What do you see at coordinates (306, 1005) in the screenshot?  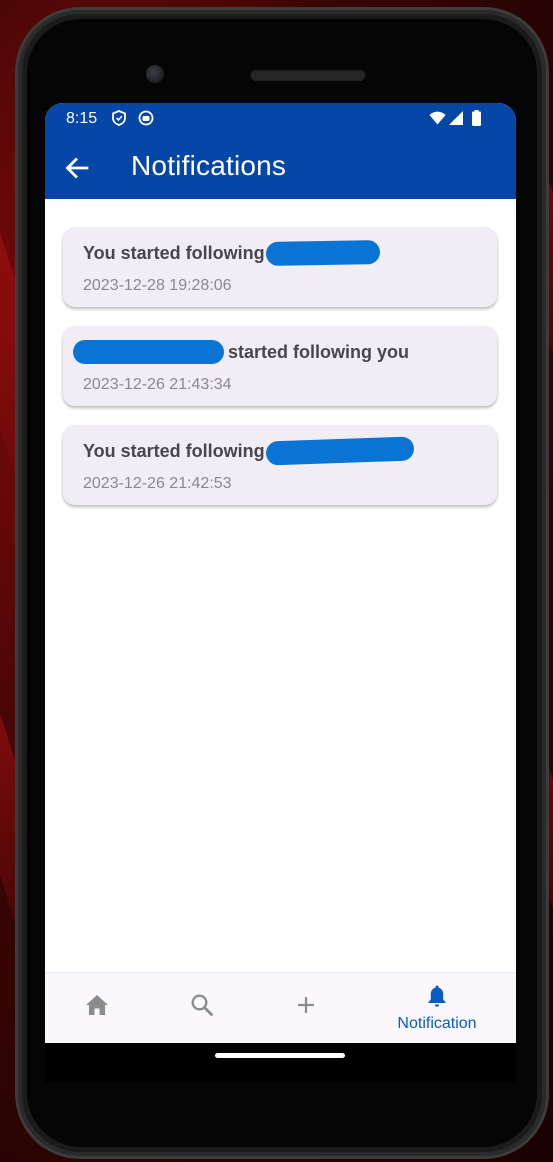 I see `add-icon` at bounding box center [306, 1005].